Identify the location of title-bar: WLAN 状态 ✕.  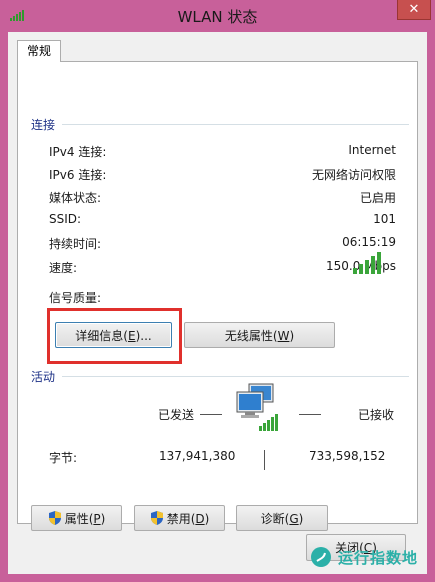
(217, 16).